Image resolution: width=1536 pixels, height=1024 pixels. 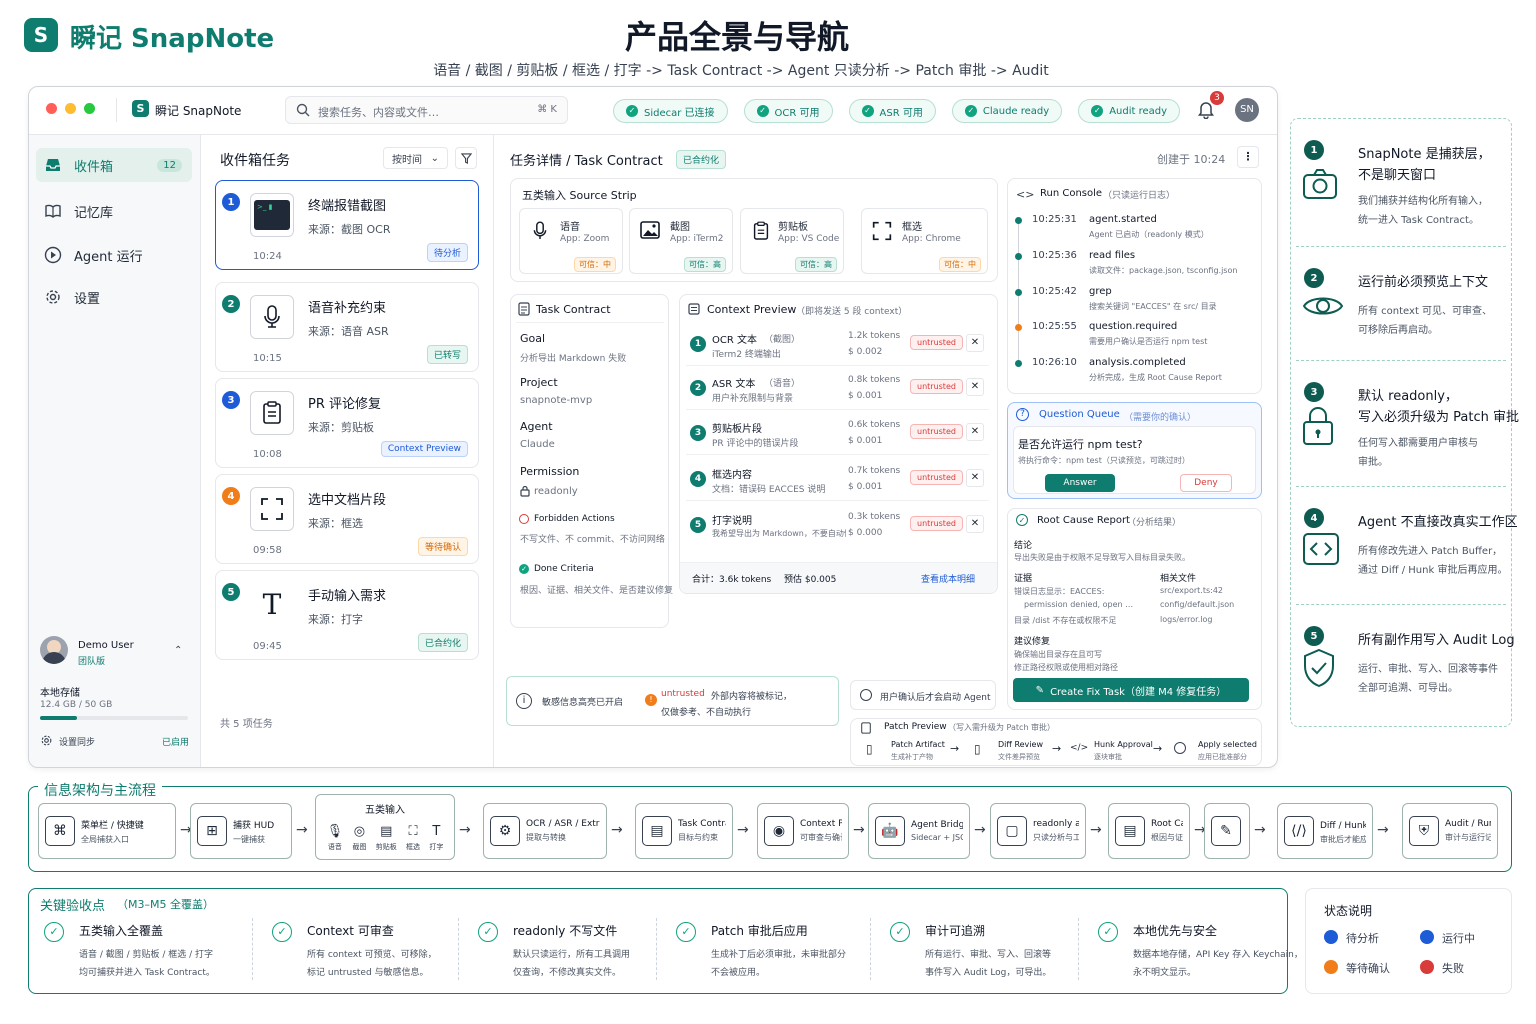 What do you see at coordinates (684, 831) in the screenshot?
I see `flow-node: ▤ Task Contract 目标与约束` at bounding box center [684, 831].